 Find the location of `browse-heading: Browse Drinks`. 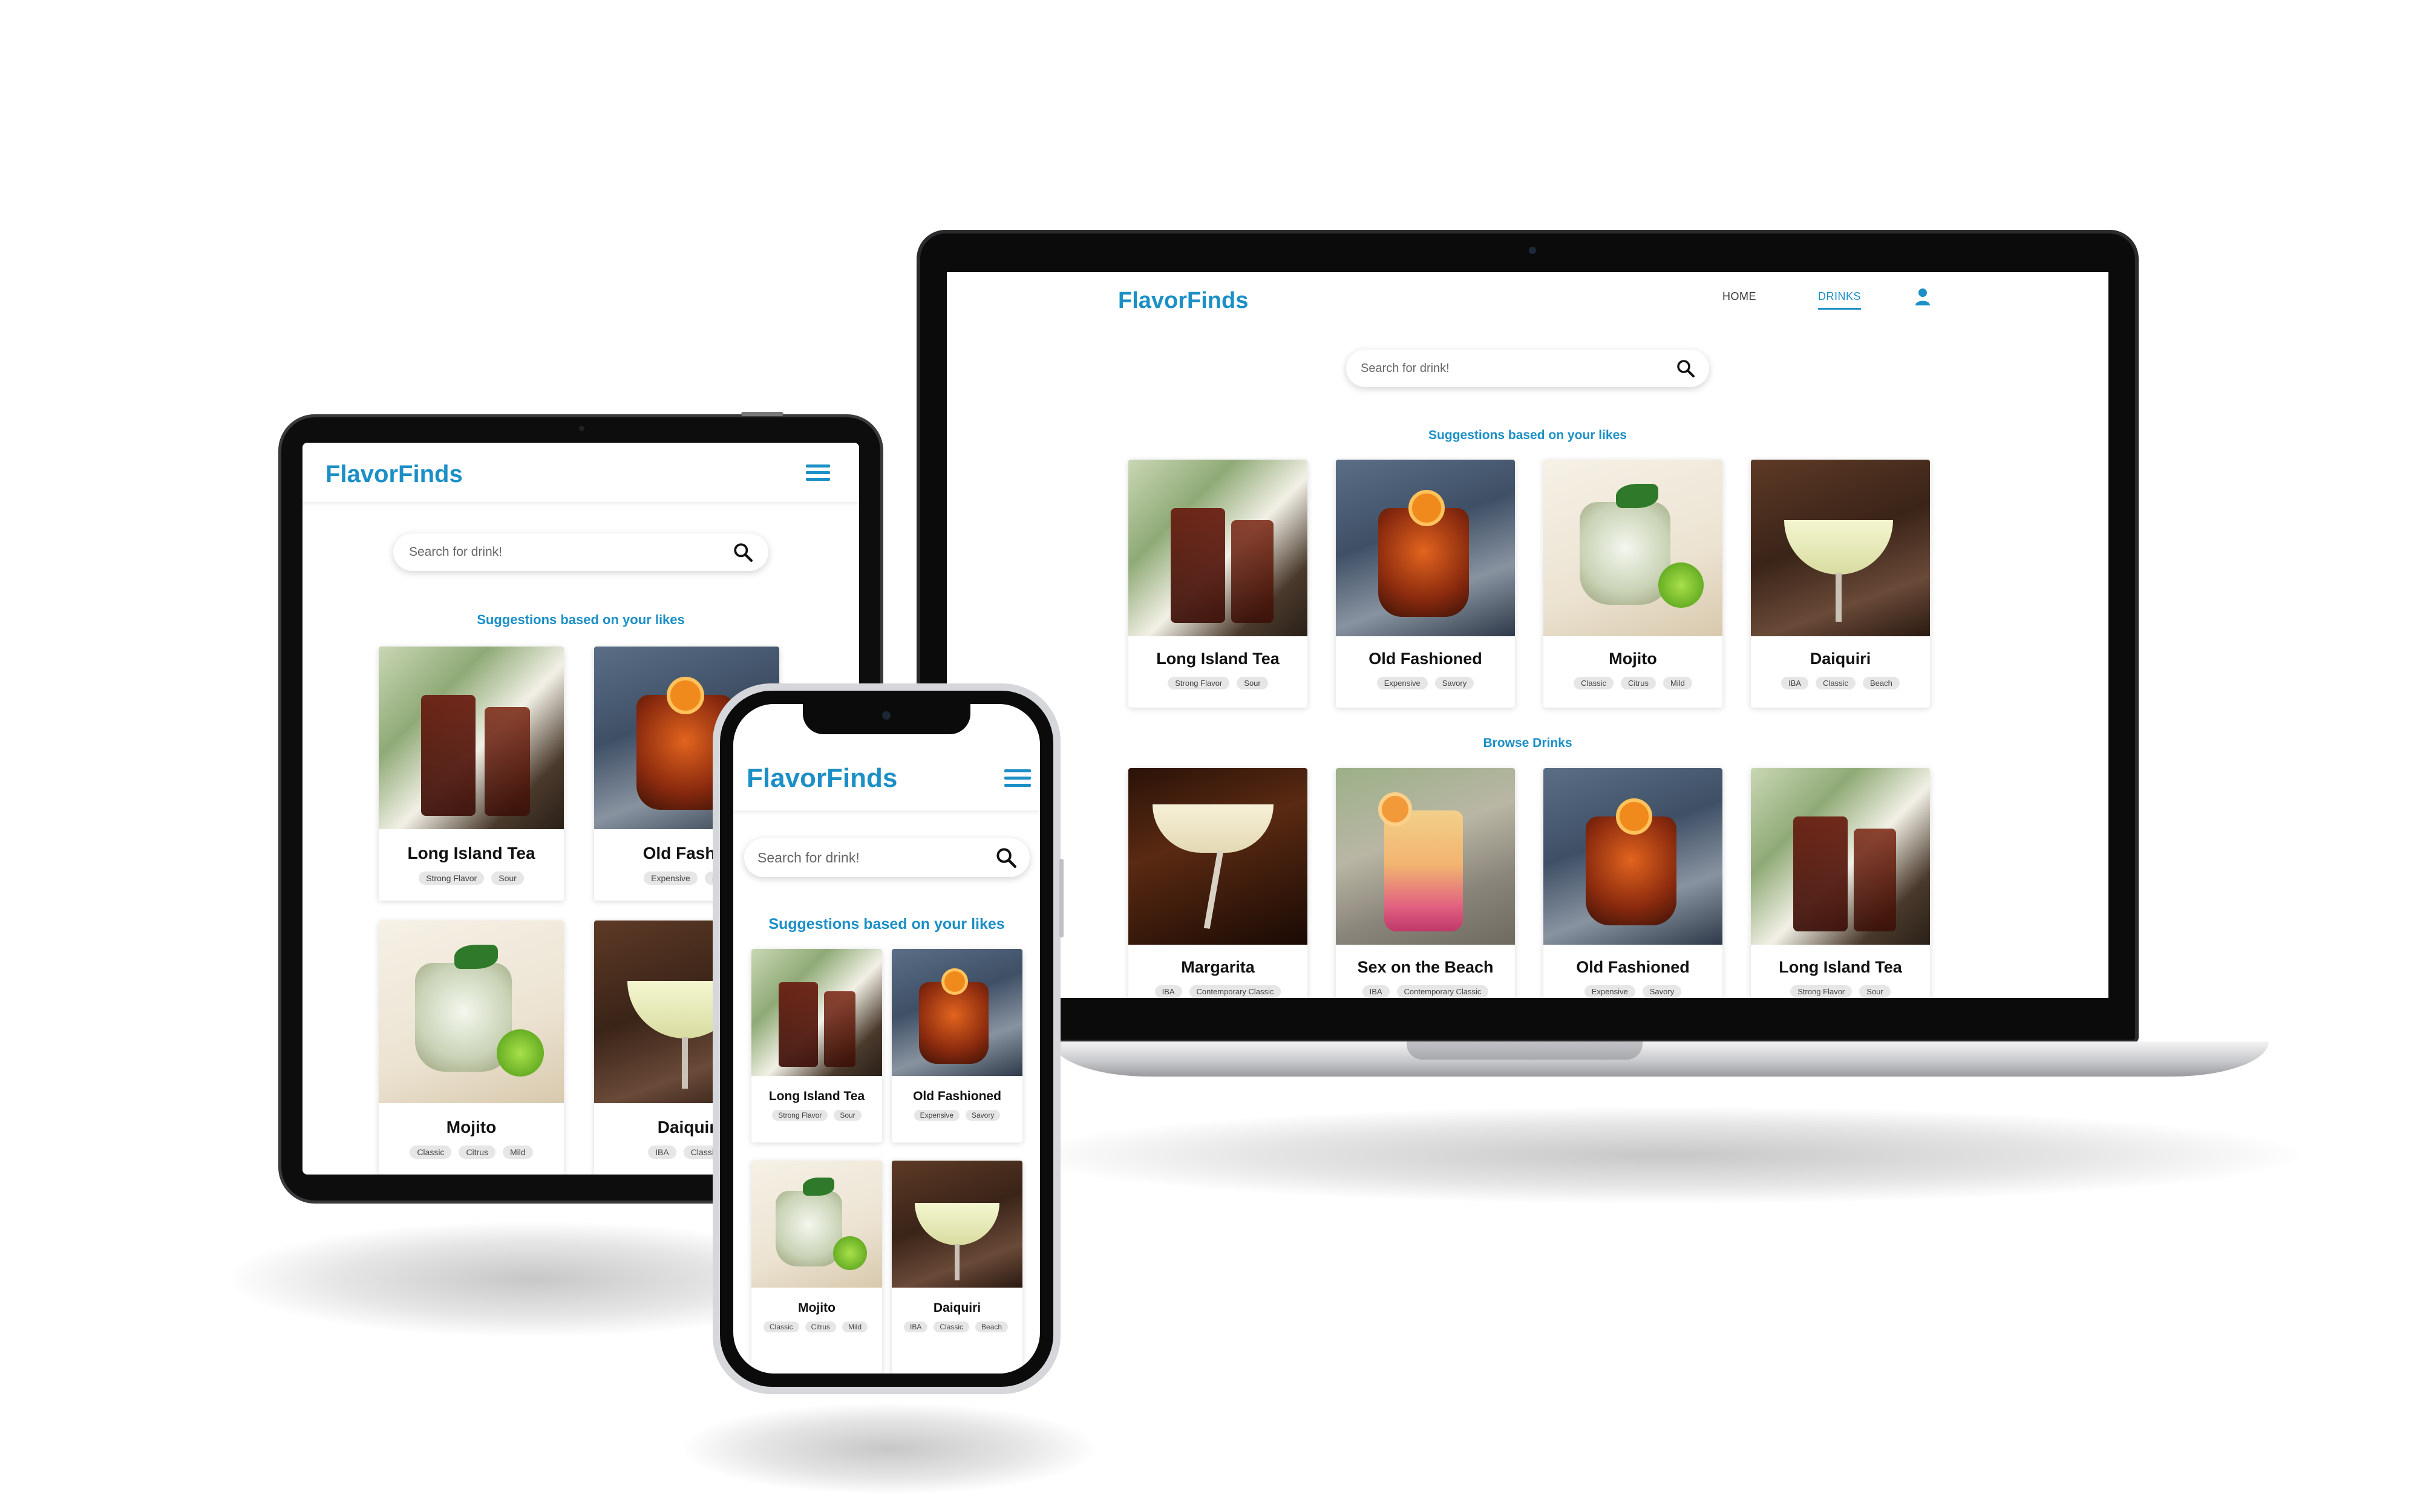

browse-heading: Browse Drinks is located at coordinates (1527, 743).